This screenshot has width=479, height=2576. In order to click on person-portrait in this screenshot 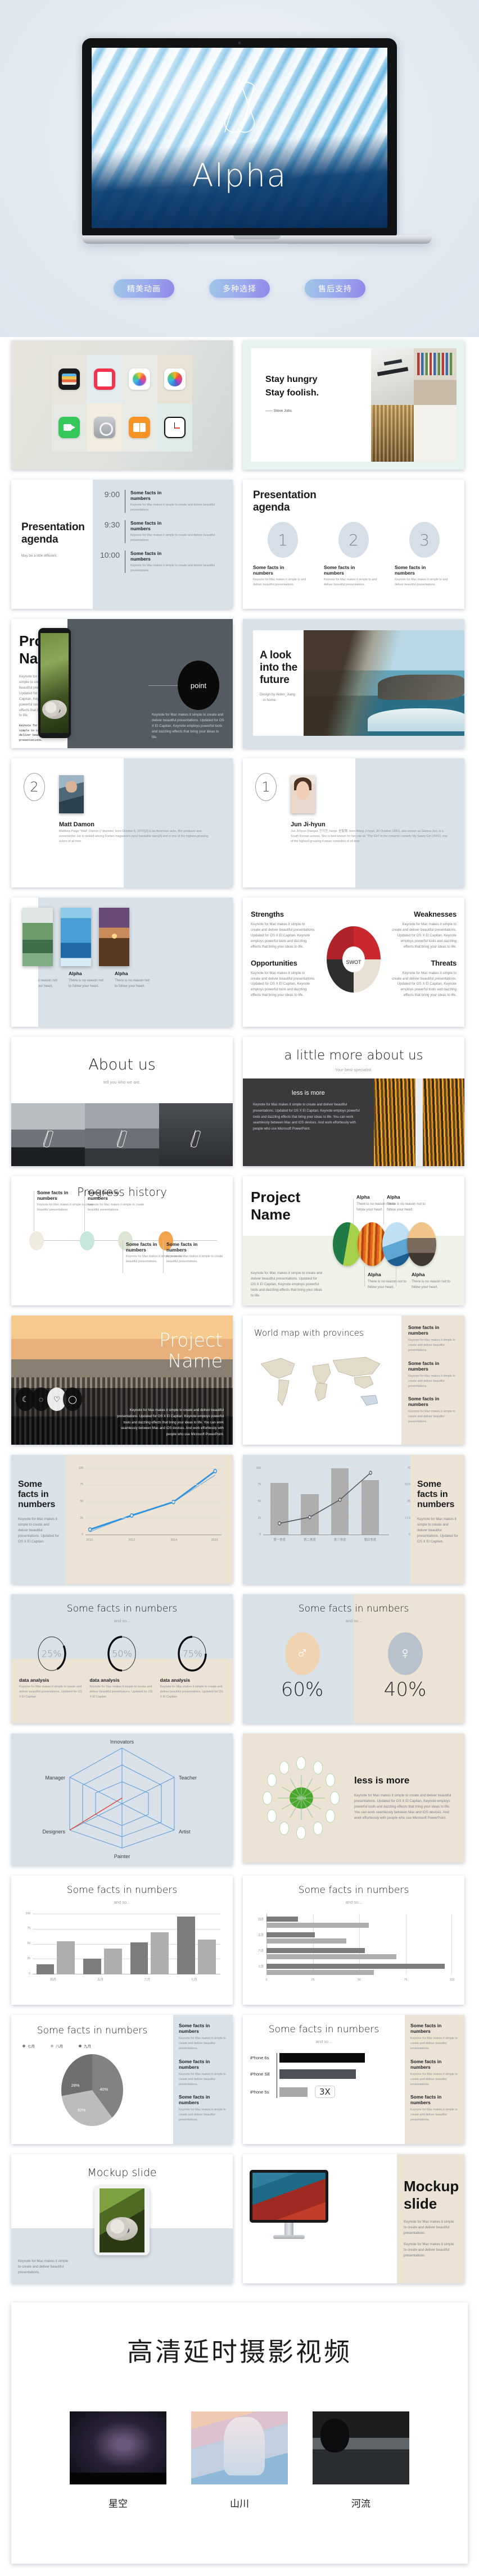, I will do `click(303, 794)`.